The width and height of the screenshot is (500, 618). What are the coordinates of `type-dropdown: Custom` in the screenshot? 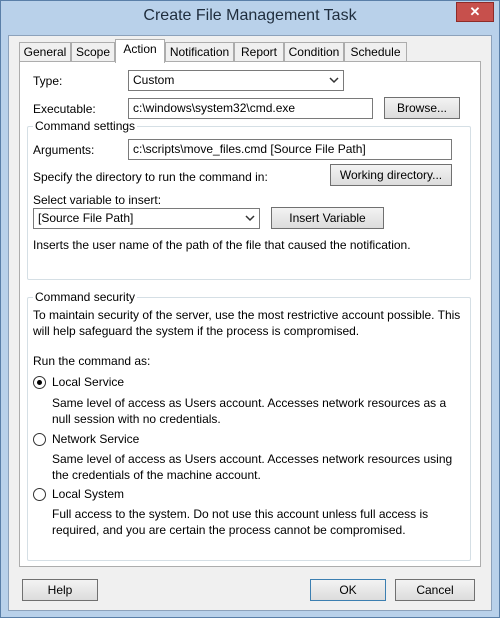 It's located at (236, 80).